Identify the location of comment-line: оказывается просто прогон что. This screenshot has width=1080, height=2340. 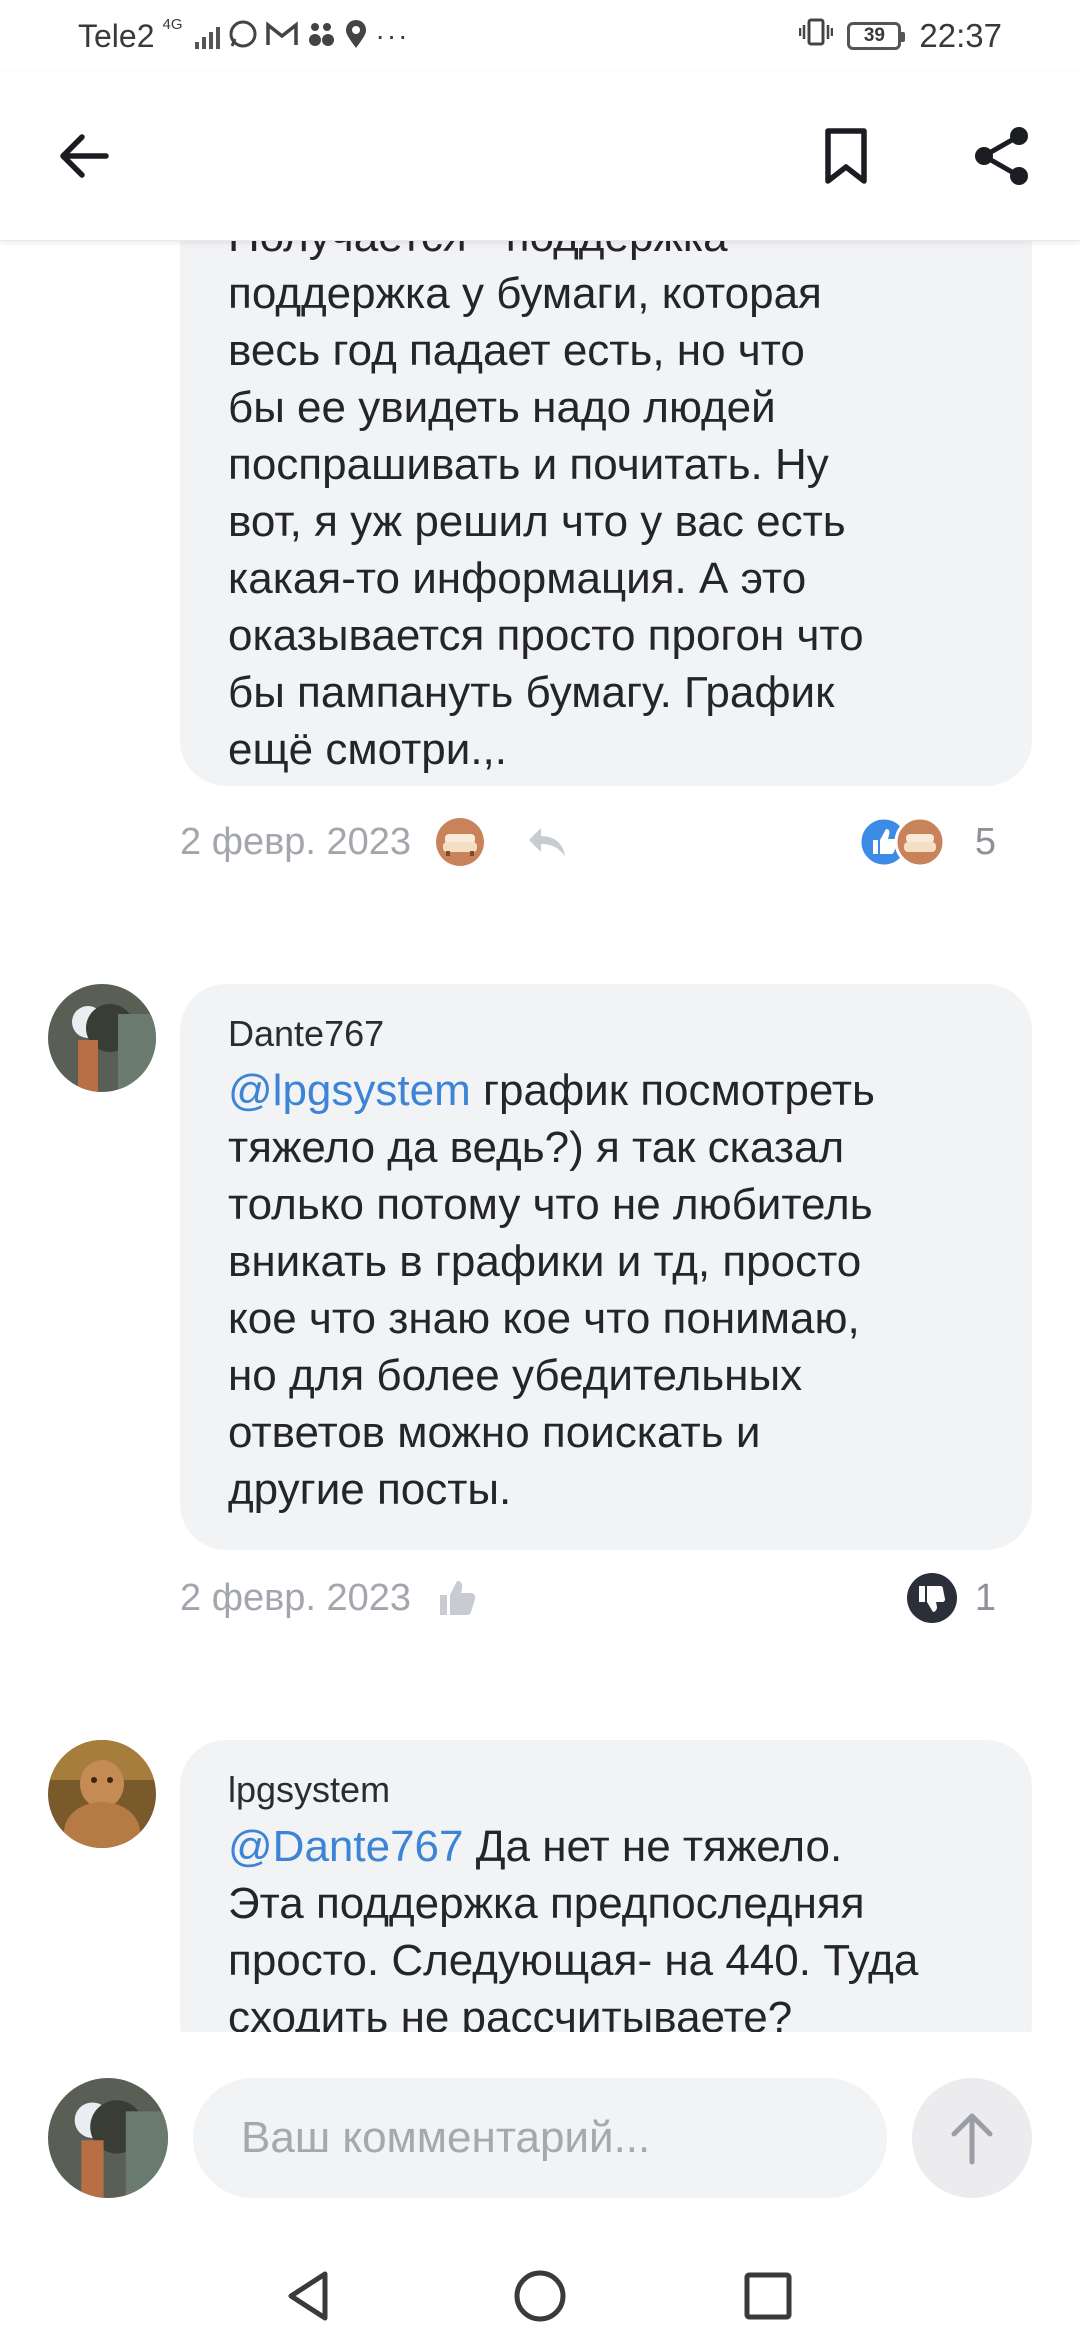
(546, 635).